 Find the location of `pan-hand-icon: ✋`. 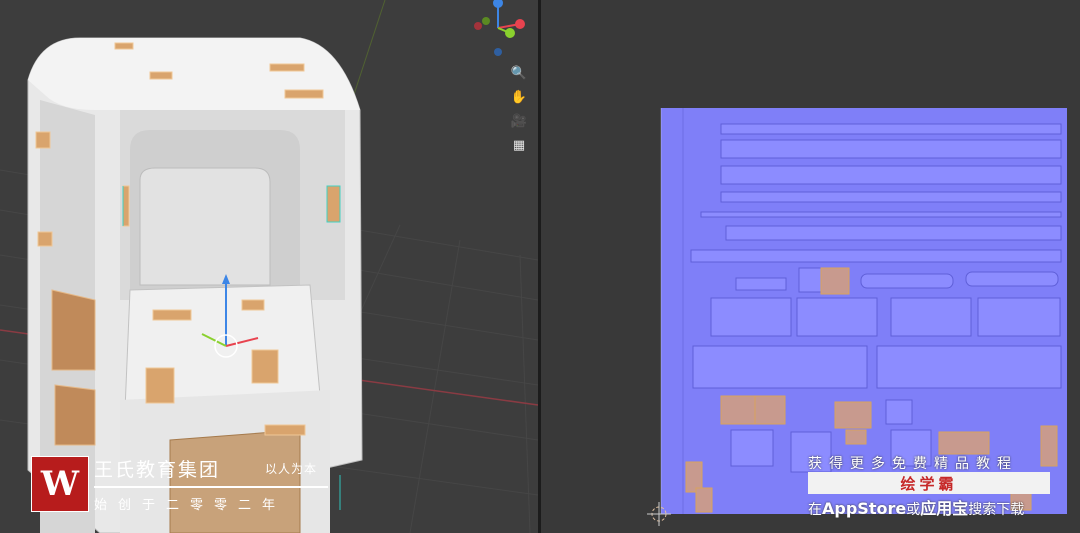

pan-hand-icon: ✋ is located at coordinates (519, 97).